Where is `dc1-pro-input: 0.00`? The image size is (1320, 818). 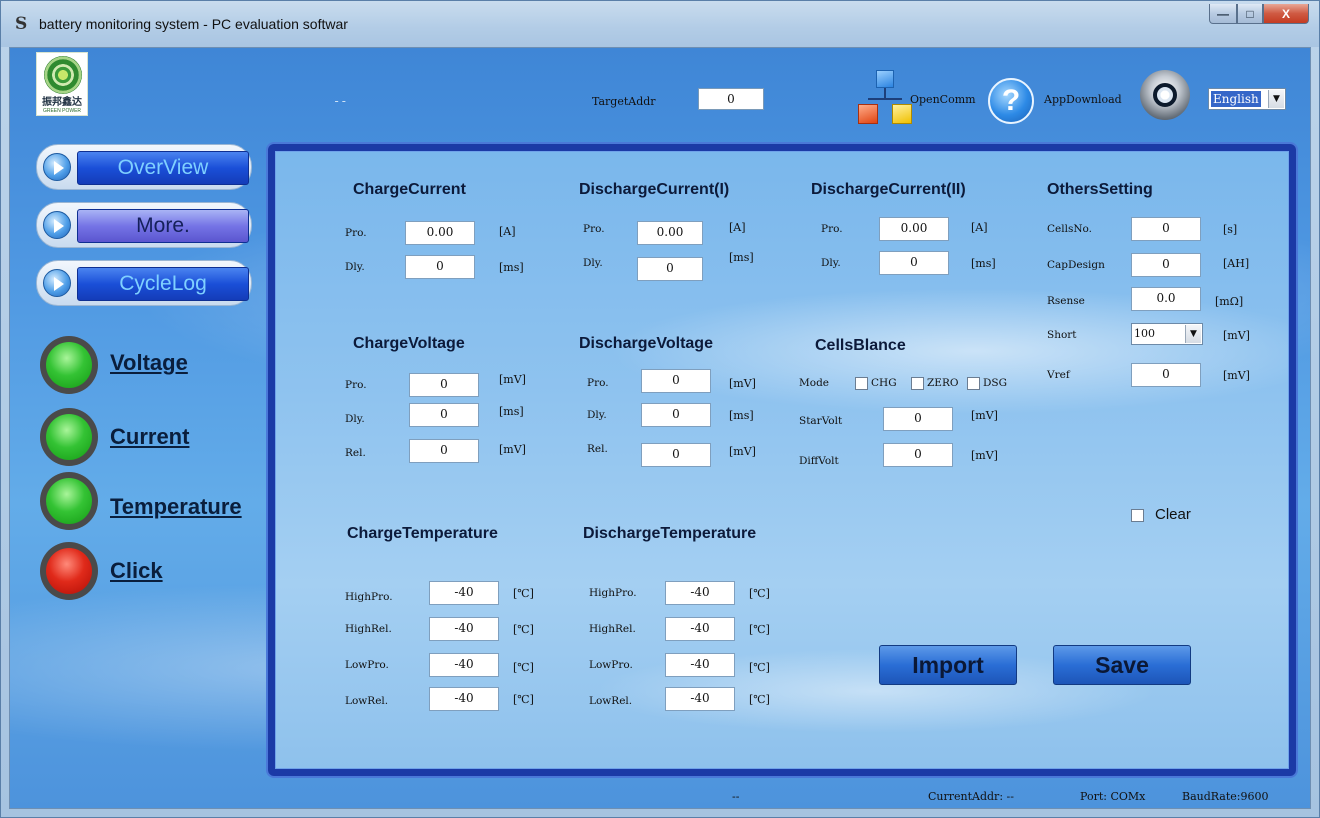 dc1-pro-input: 0.00 is located at coordinates (670, 233).